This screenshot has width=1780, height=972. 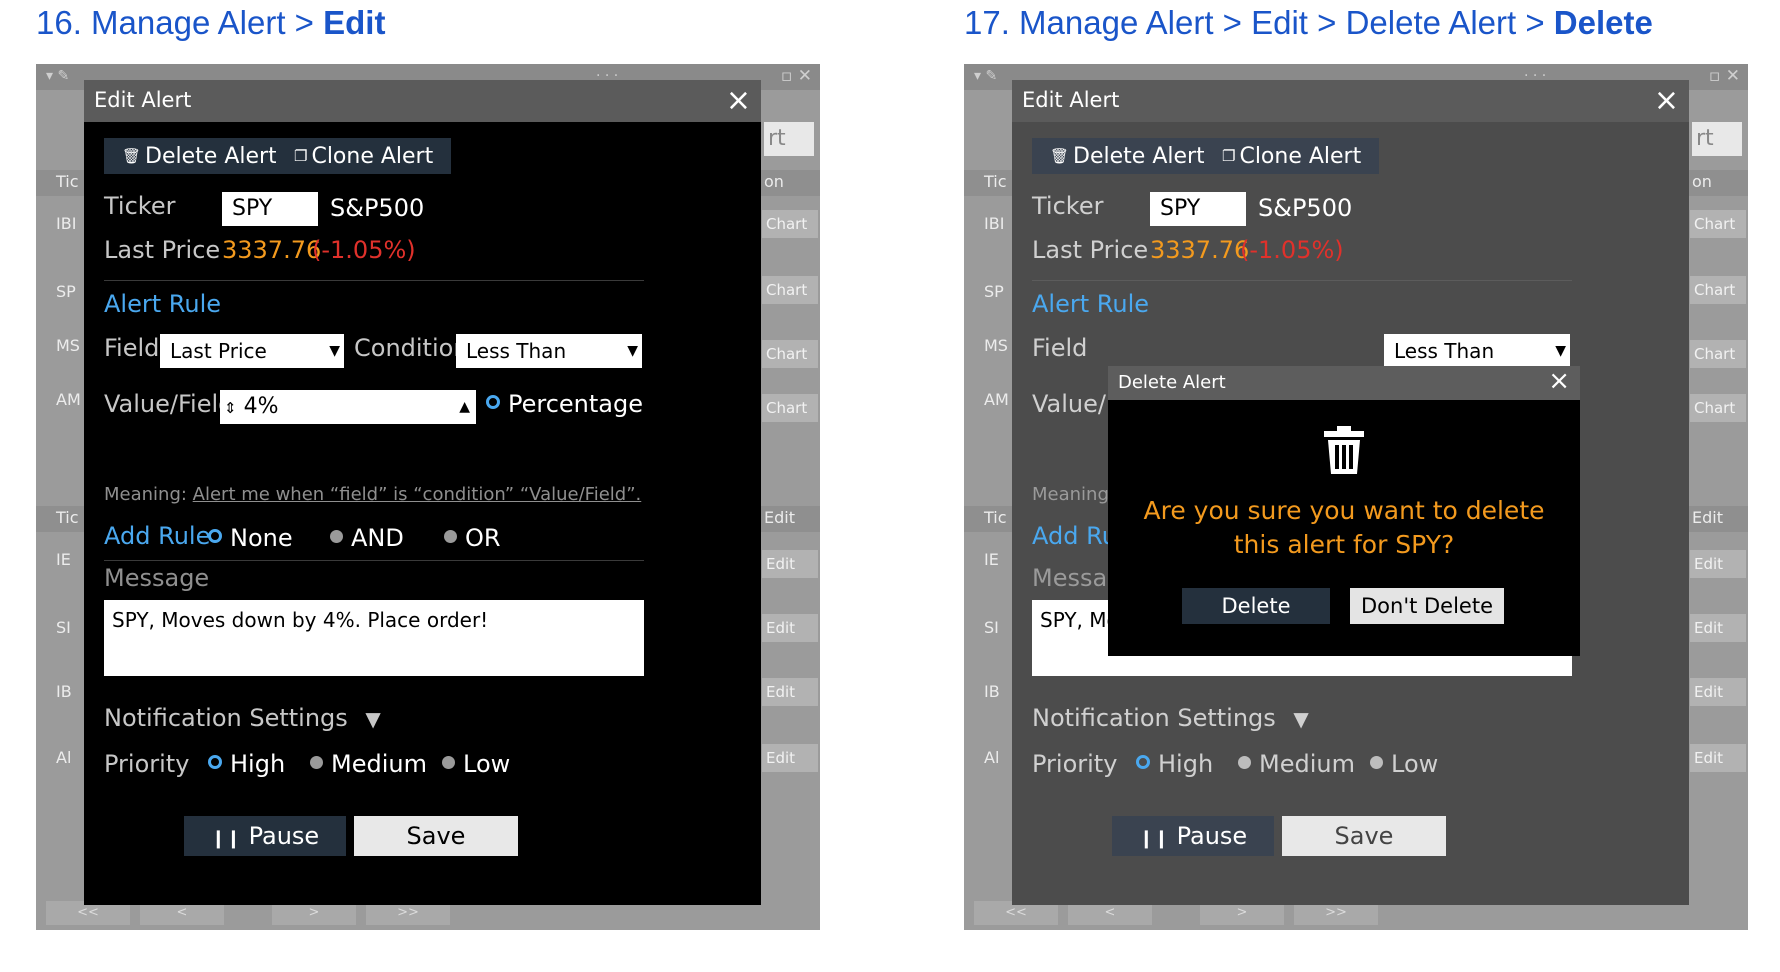 I want to click on value-field-input: ⇕ 4% ▲, so click(x=348, y=407).